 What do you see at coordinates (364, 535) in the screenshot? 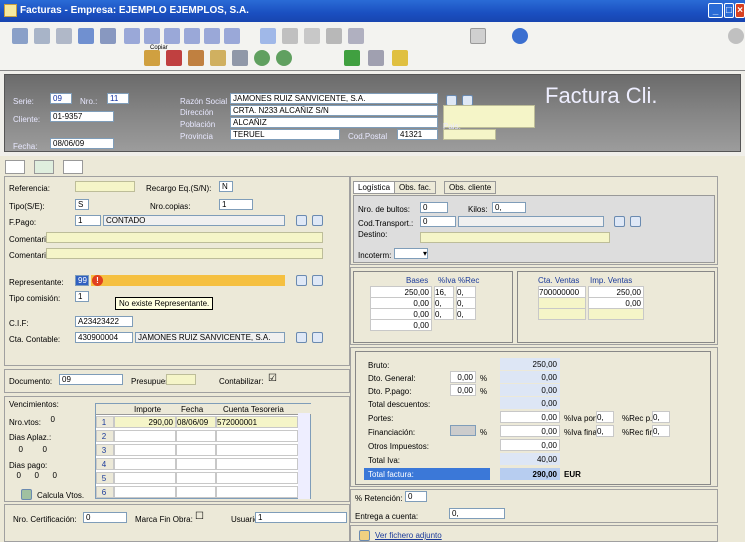
I see `attachment-icon` at bounding box center [364, 535].